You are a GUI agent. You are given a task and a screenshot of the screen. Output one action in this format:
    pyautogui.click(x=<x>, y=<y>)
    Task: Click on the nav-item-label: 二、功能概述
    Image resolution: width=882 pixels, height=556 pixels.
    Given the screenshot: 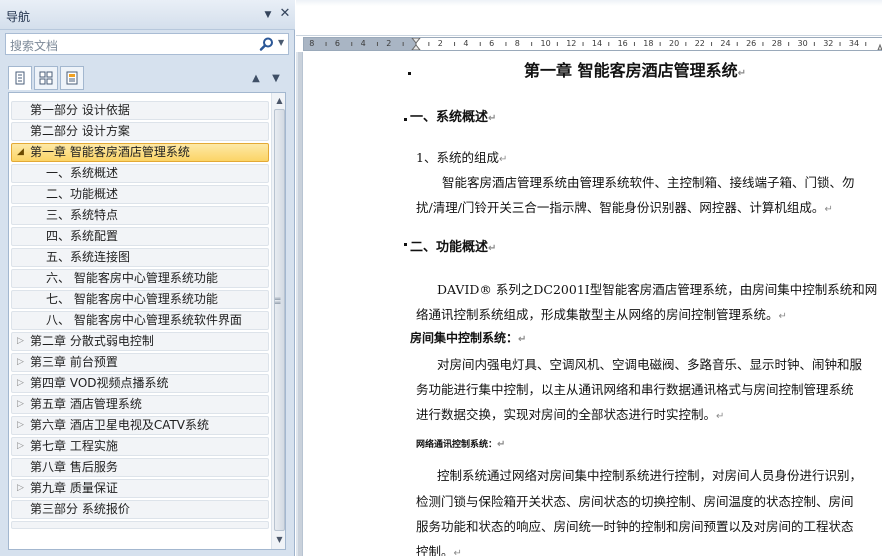 What is the action you would take?
    pyautogui.click(x=82, y=194)
    